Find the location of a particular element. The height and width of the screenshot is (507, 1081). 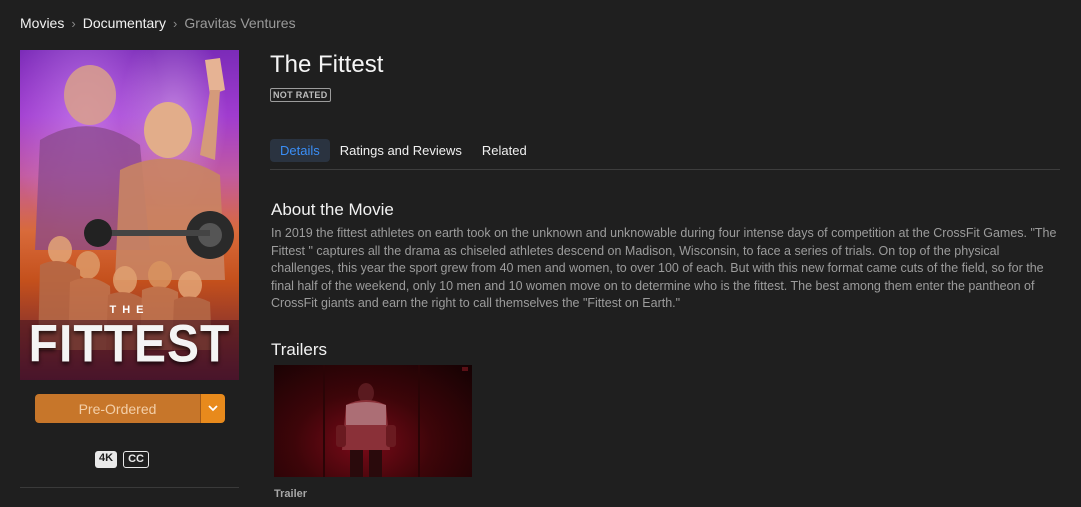

trailer-thumbnail is located at coordinates (373, 421).